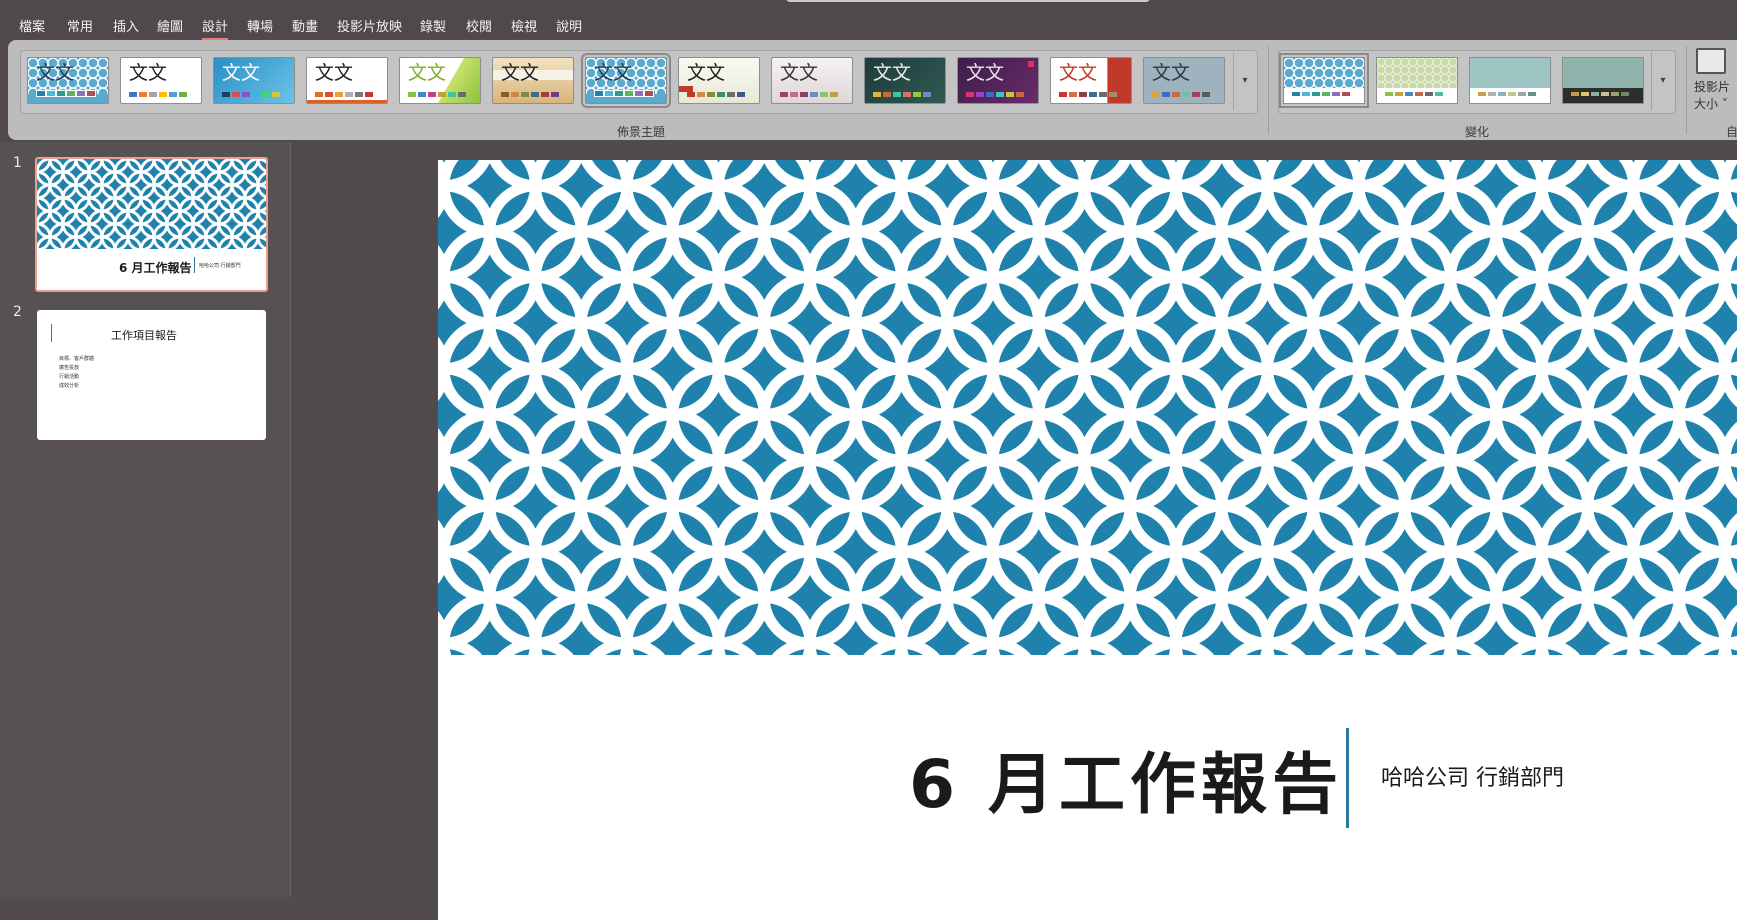 This screenshot has height=920, width=1737. What do you see at coordinates (1731, 132) in the screenshot?
I see `customize-group-label: 自` at bounding box center [1731, 132].